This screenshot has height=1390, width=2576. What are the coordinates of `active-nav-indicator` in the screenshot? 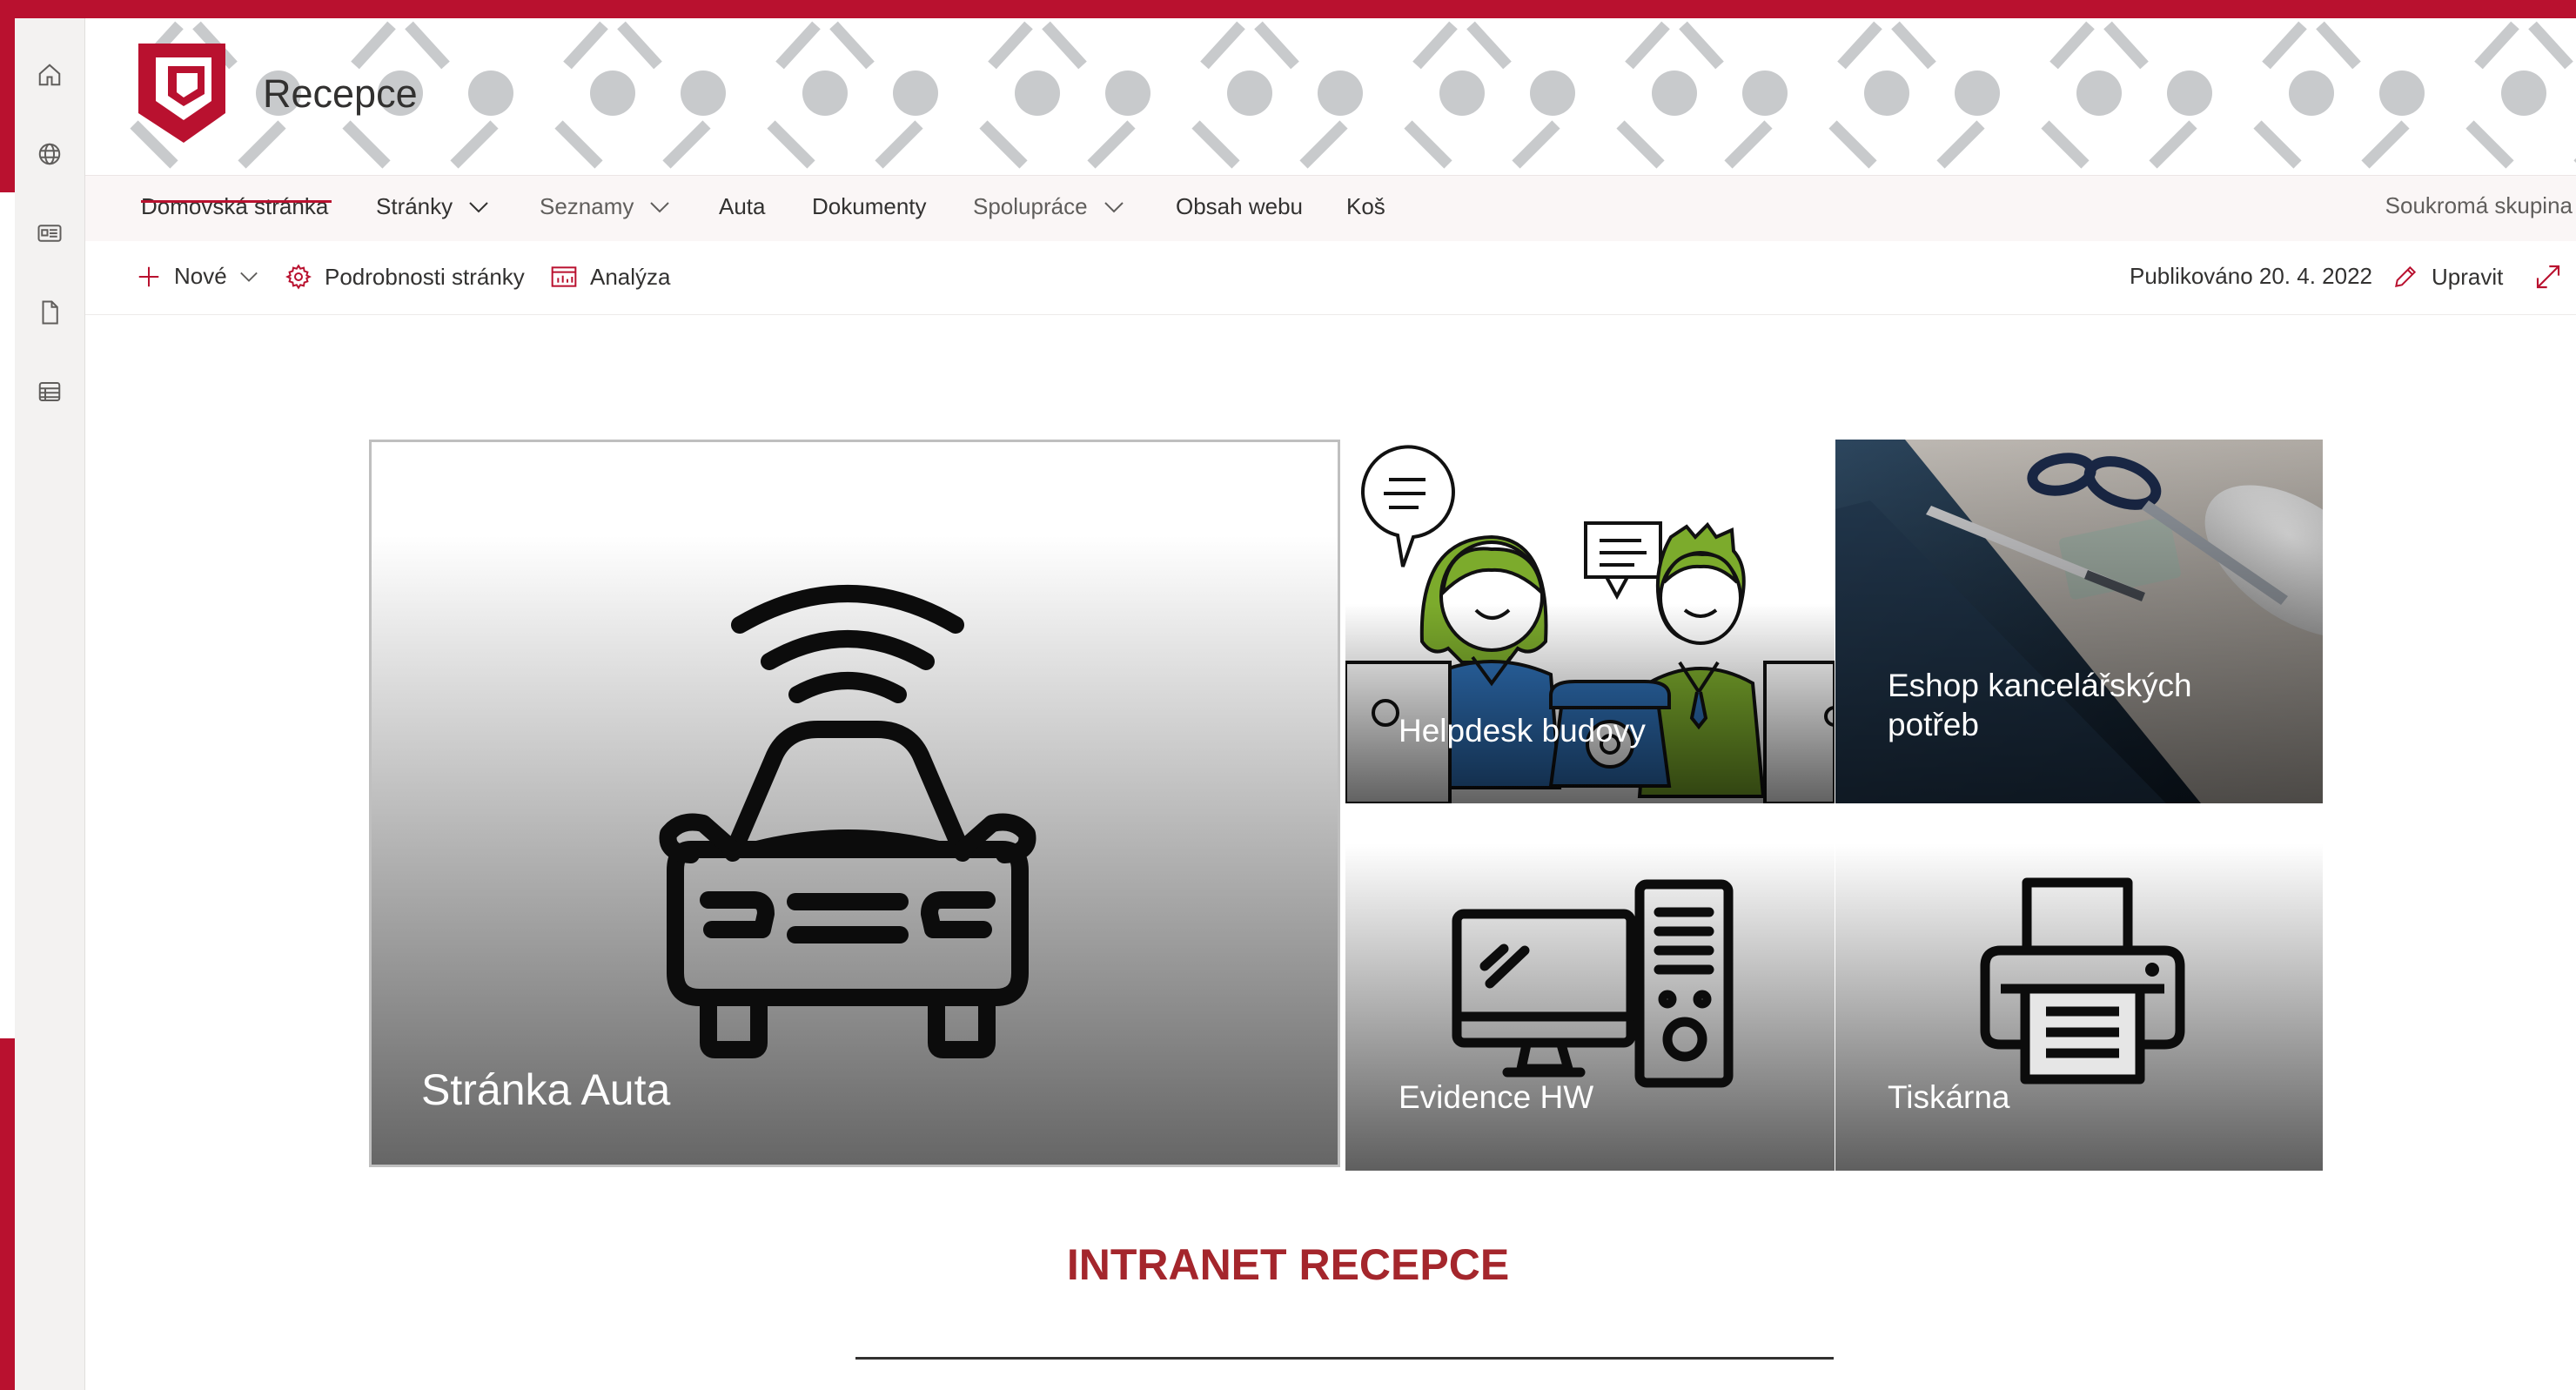 It's located at (237, 202).